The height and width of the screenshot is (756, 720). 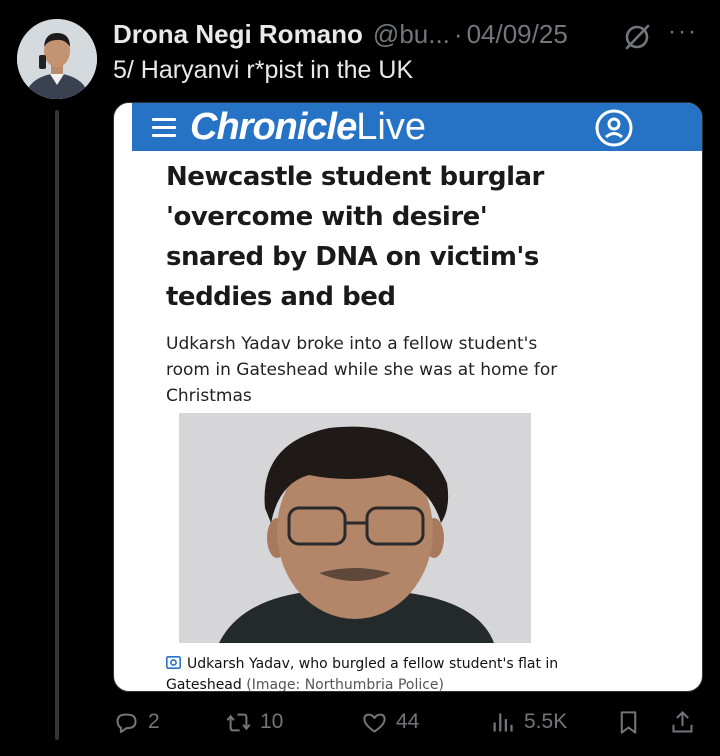 What do you see at coordinates (517, 34) in the screenshot?
I see `tweet-date: 04/09/25` at bounding box center [517, 34].